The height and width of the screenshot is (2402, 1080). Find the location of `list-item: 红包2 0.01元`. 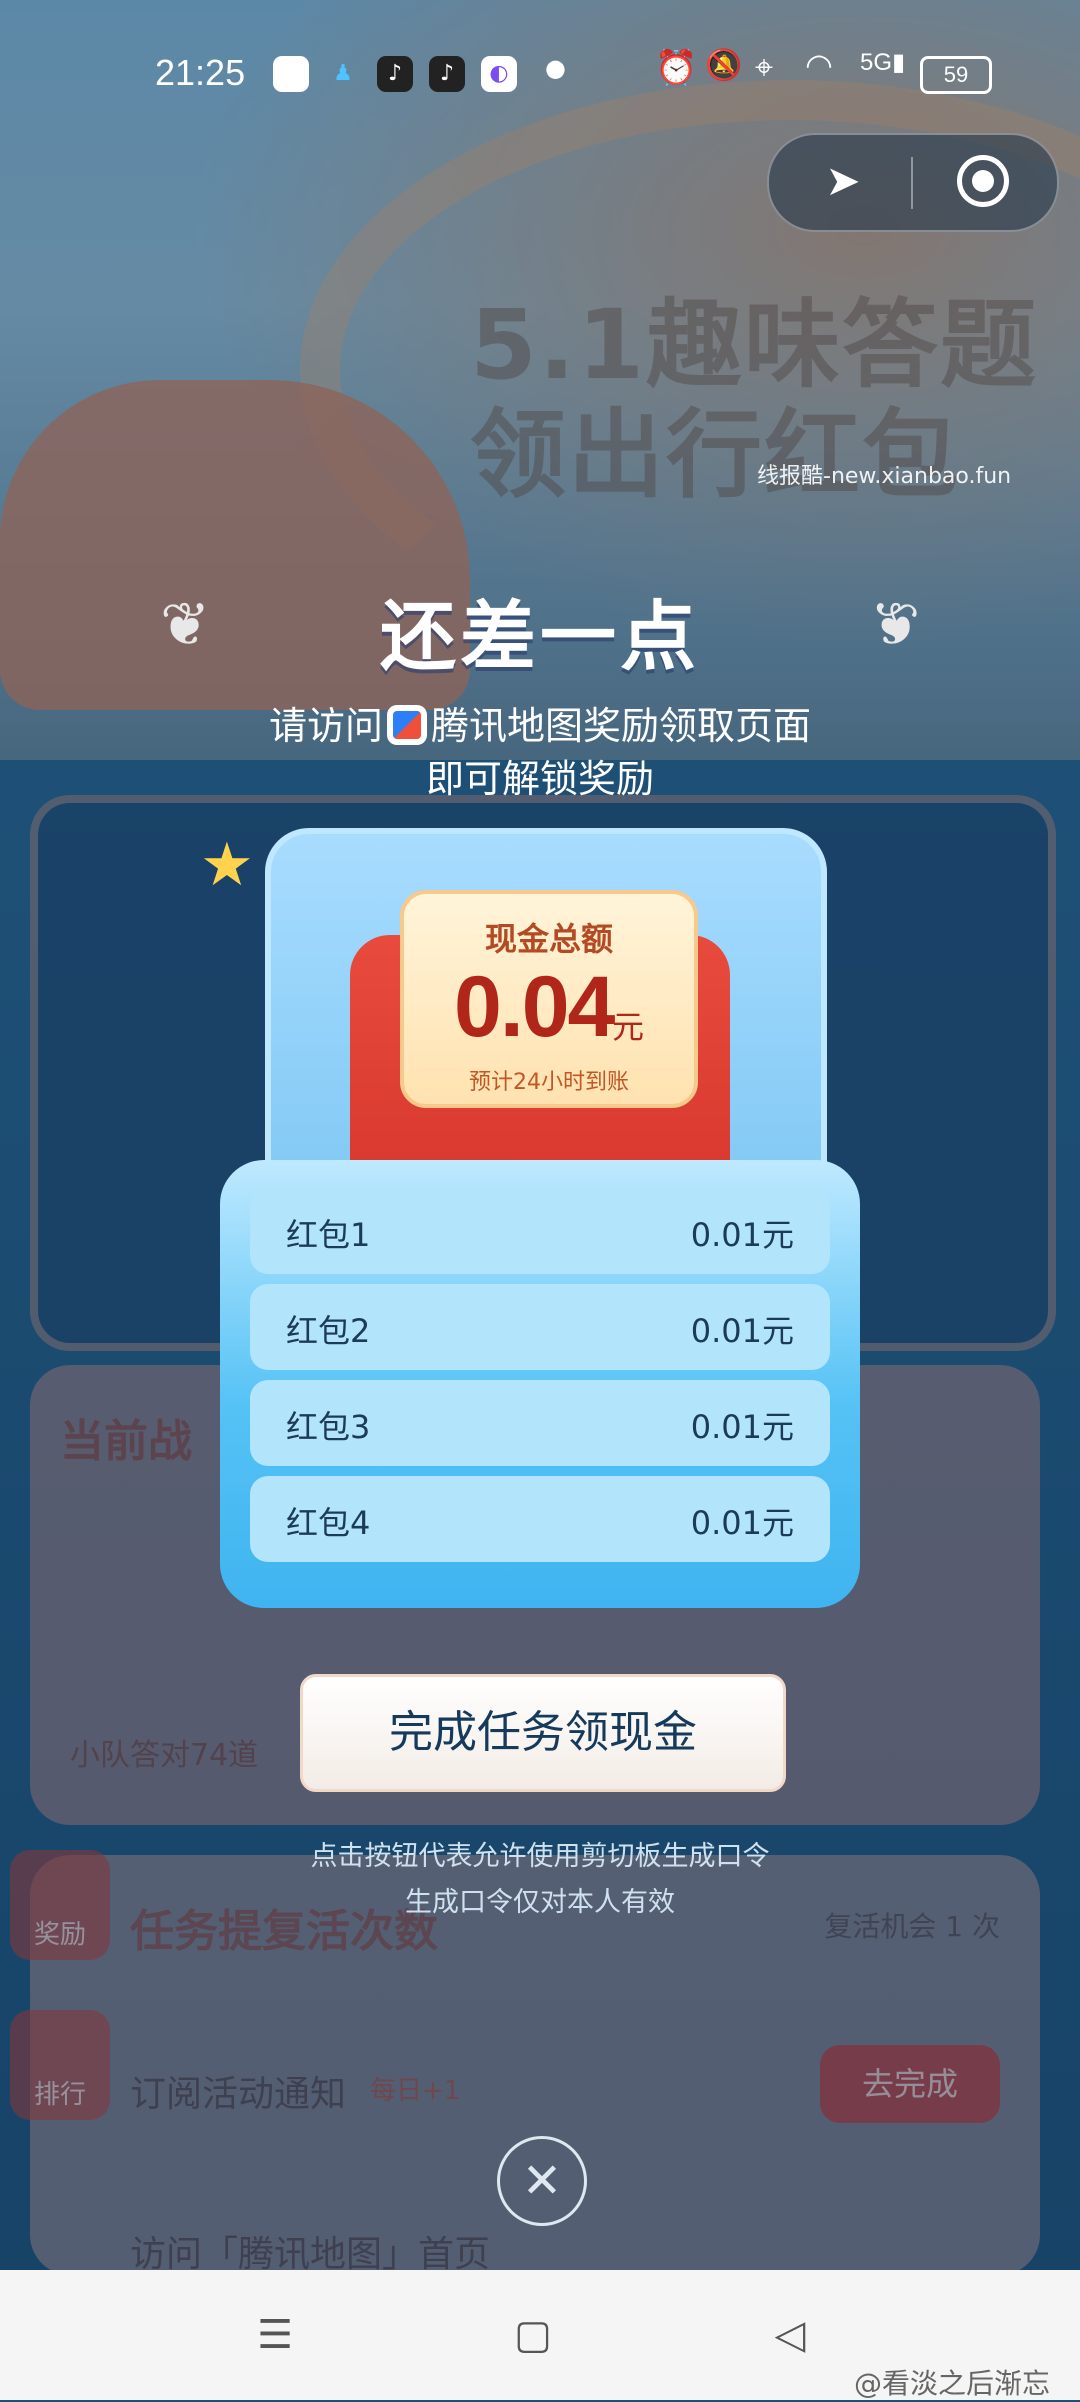

list-item: 红包2 0.01元 is located at coordinates (540, 1327).